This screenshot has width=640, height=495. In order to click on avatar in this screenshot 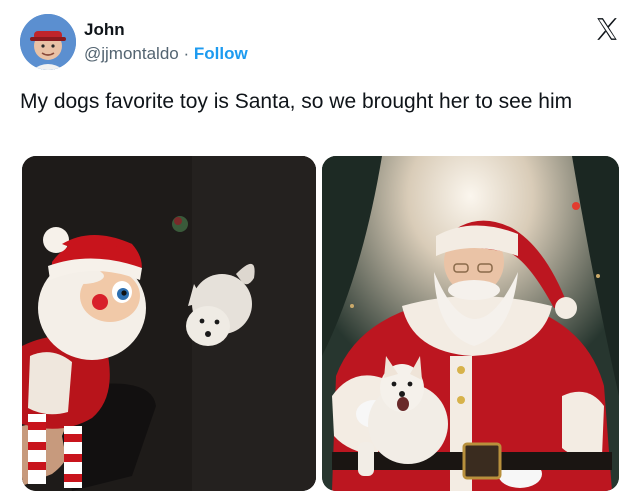, I will do `click(48, 42)`.